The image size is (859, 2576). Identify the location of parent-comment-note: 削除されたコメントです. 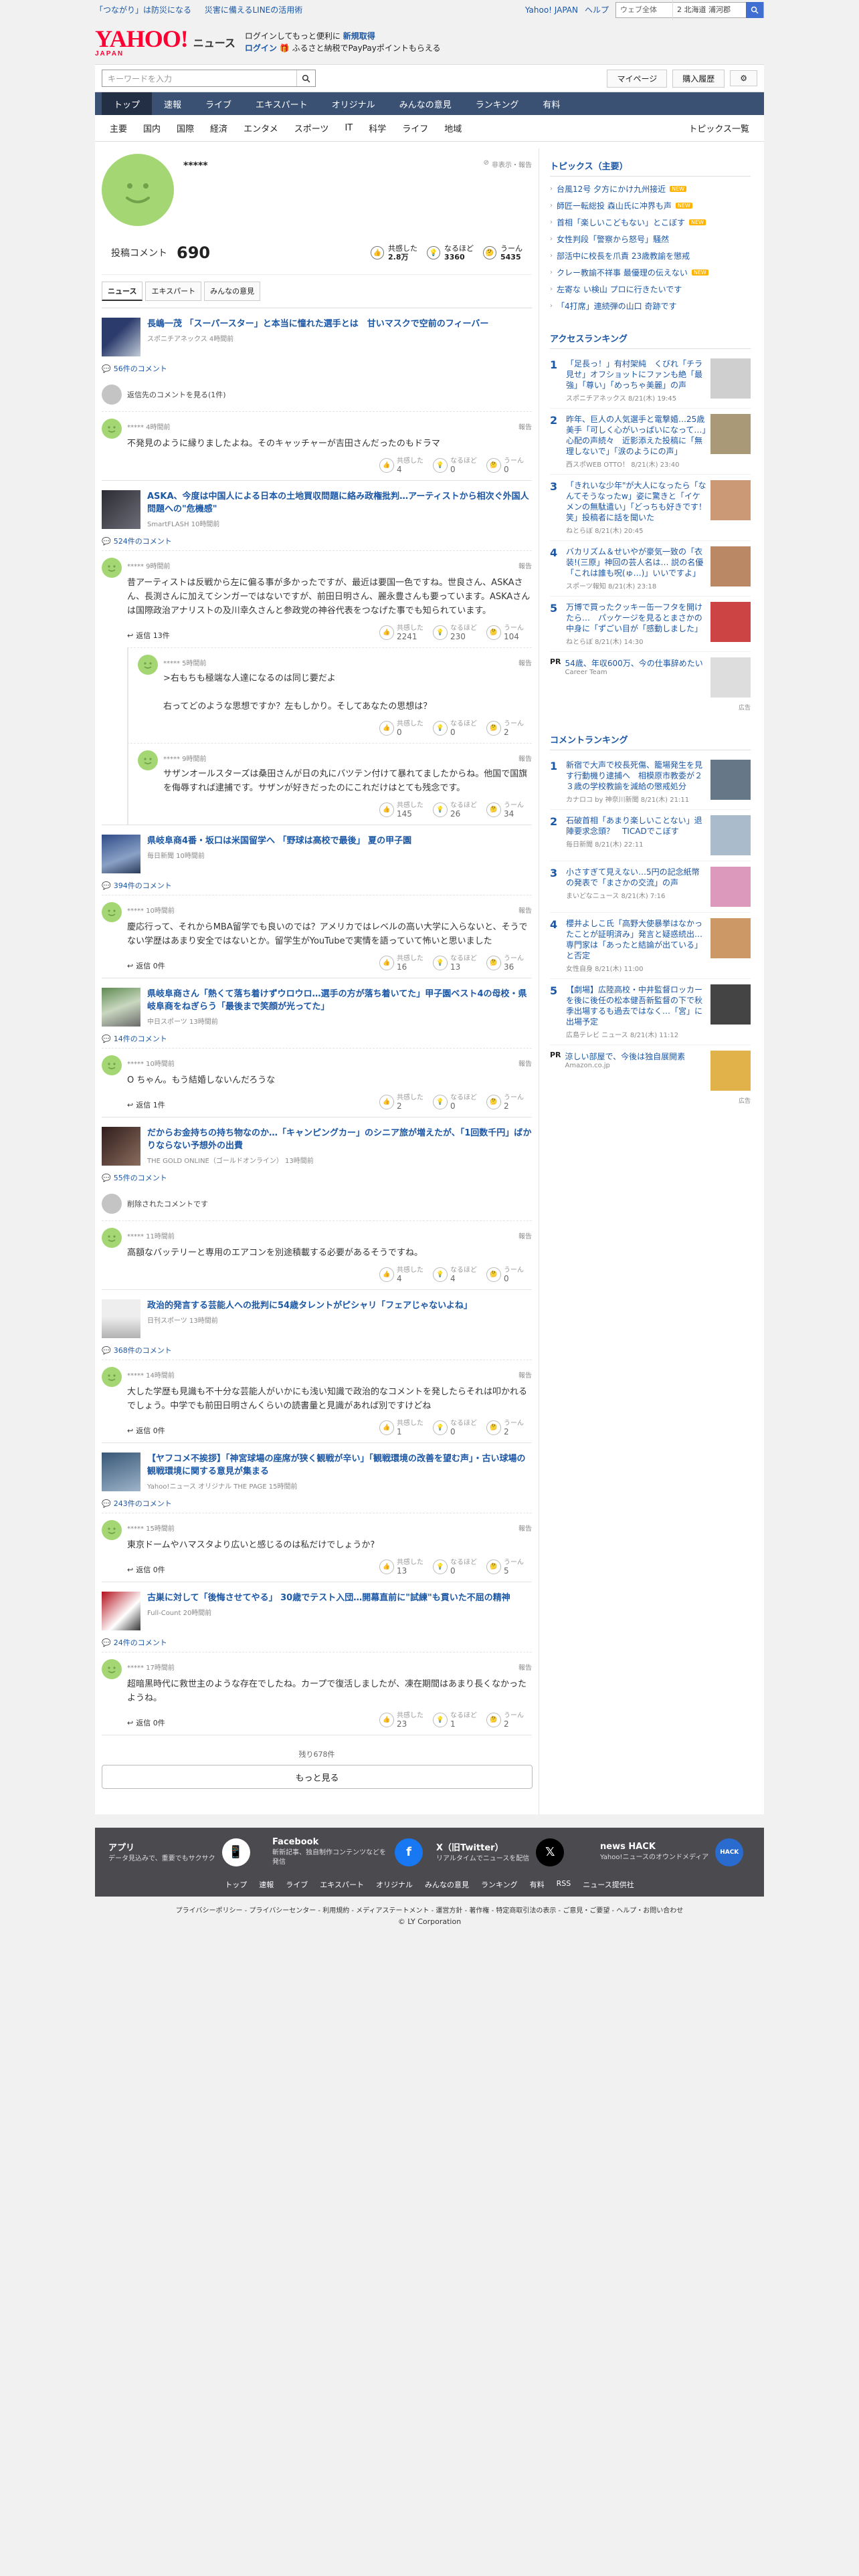
(317, 1203).